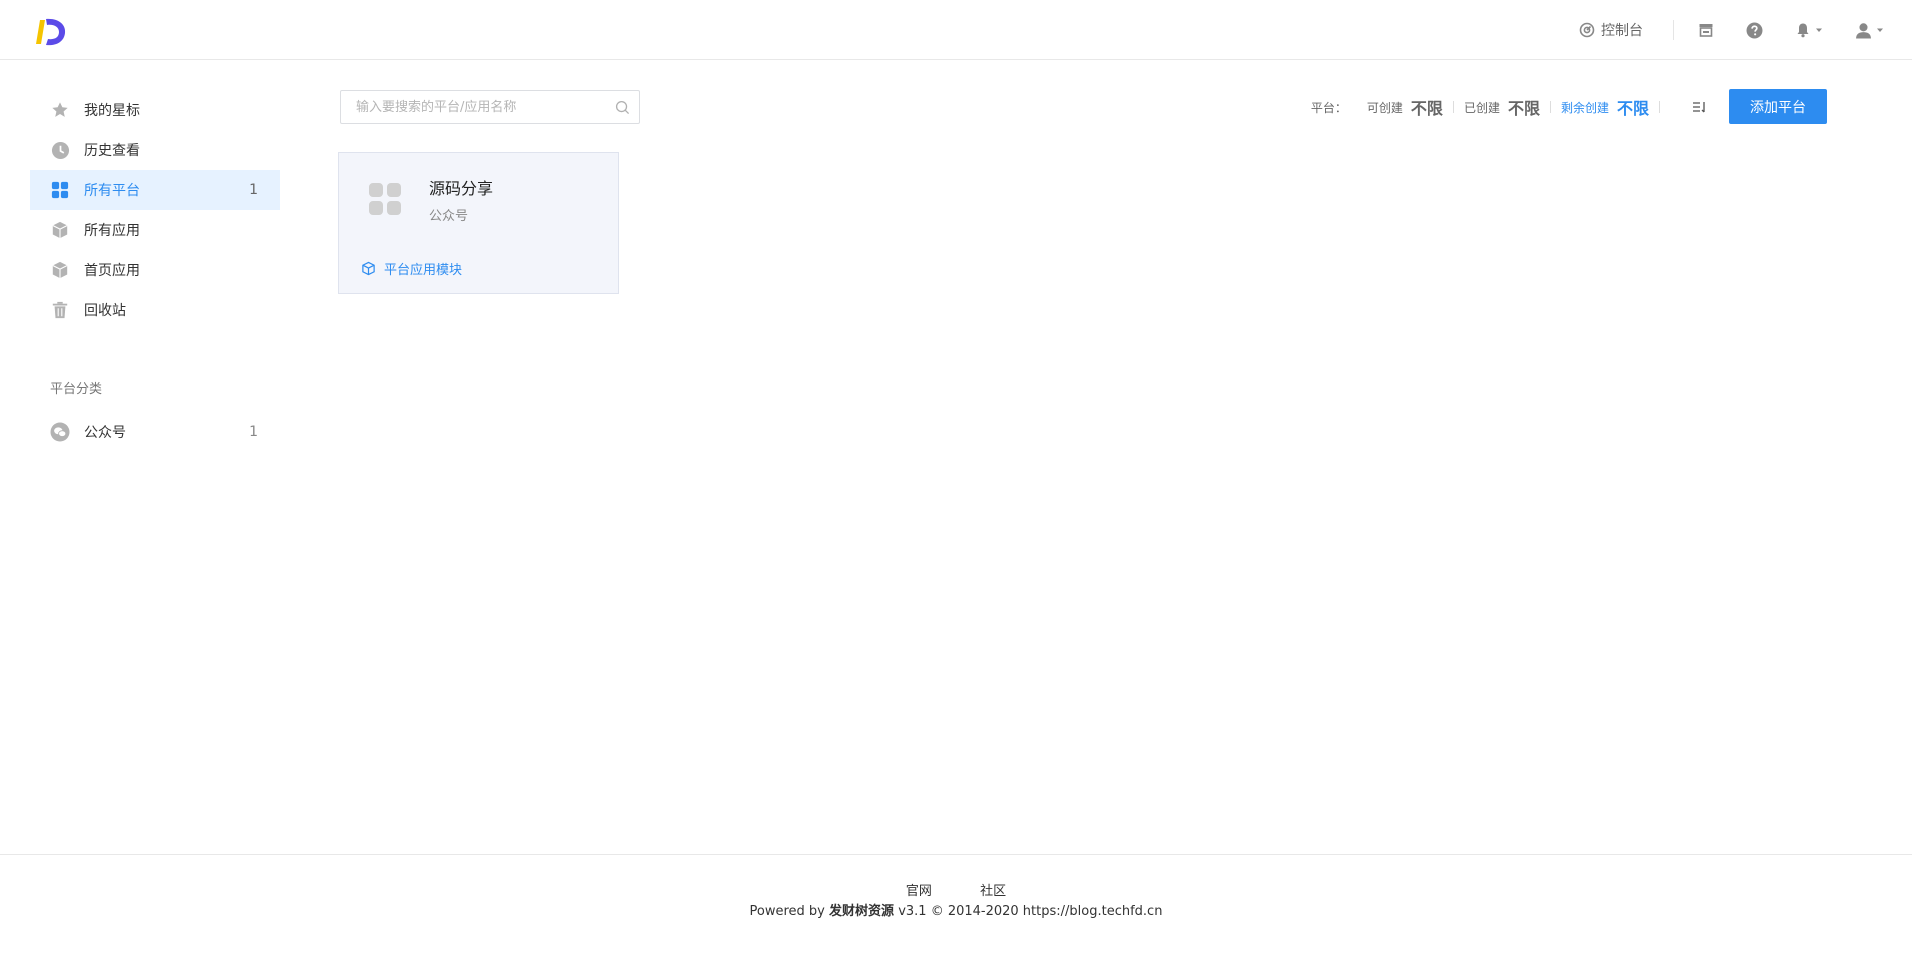 This screenshot has height=954, width=1912. What do you see at coordinates (105, 311) in the screenshot?
I see `sidebar-item-label: 回收站` at bounding box center [105, 311].